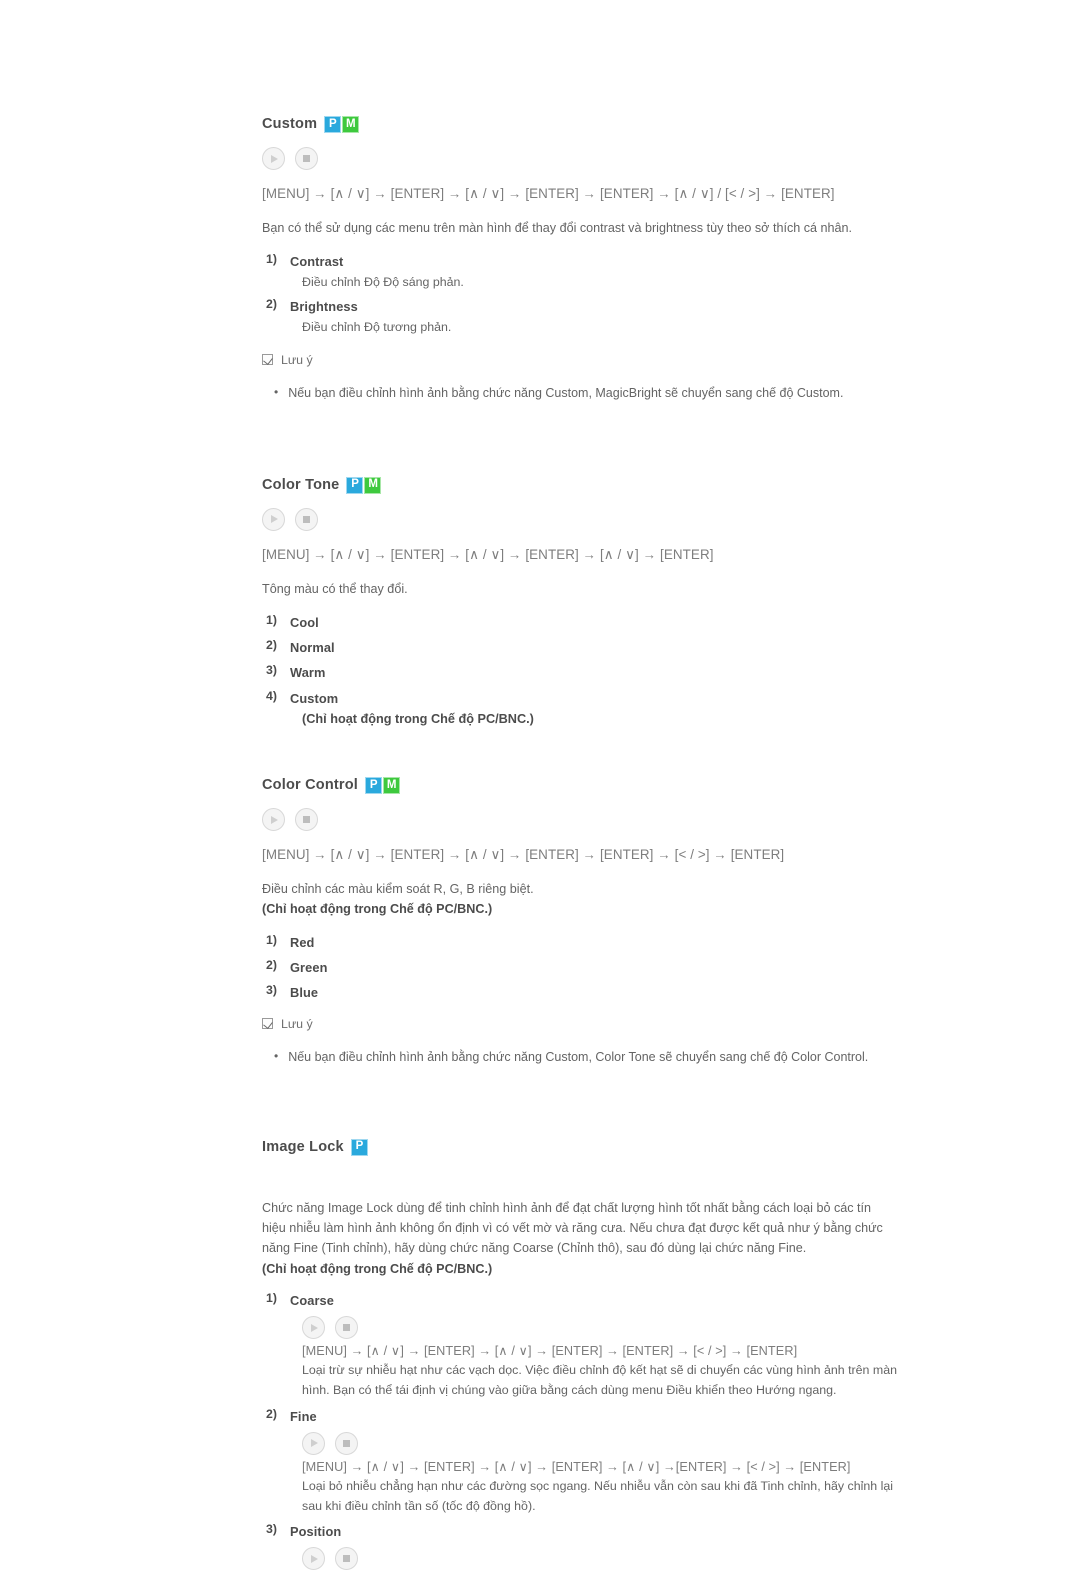 The width and height of the screenshot is (1080, 1574). Describe the element at coordinates (267, 1024) in the screenshot. I see `note-check-icon` at that location.